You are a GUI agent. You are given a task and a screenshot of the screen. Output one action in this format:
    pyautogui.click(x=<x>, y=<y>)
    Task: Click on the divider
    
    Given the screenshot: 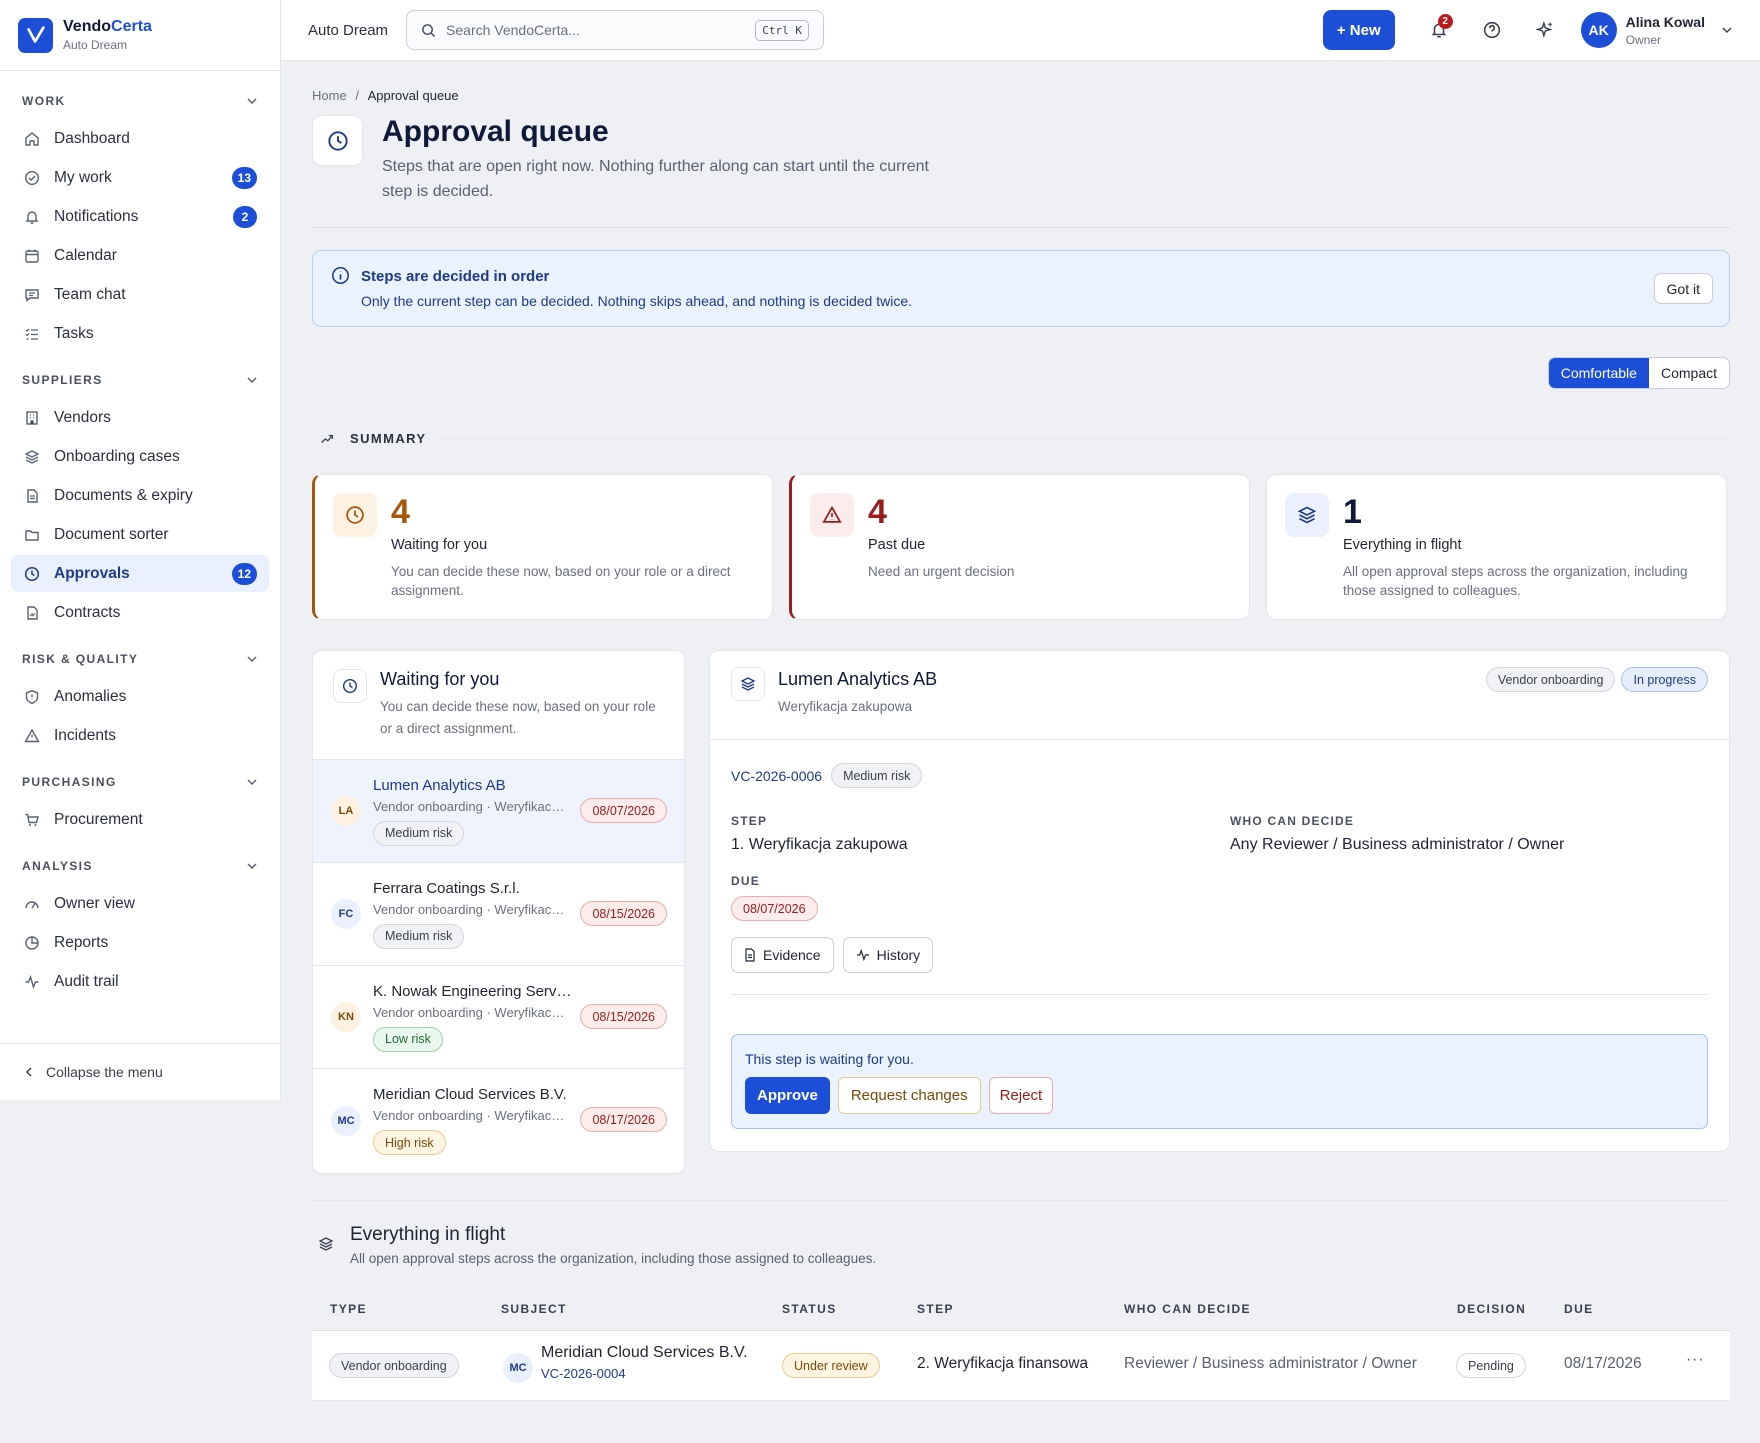 What is the action you would take?
    pyautogui.click(x=1021, y=227)
    